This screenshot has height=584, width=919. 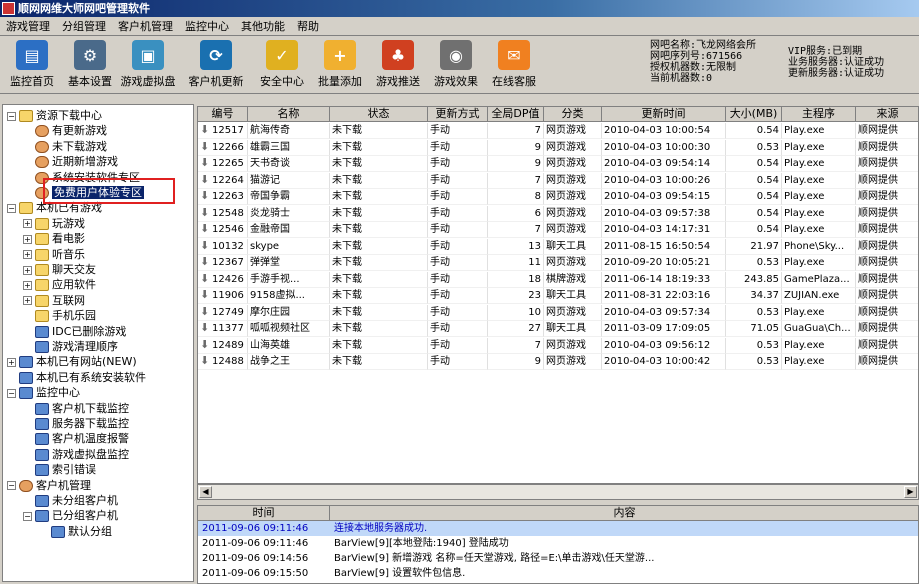 What do you see at coordinates (458, 345) in the screenshot?
I see `table-cell: 手动` at bounding box center [458, 345].